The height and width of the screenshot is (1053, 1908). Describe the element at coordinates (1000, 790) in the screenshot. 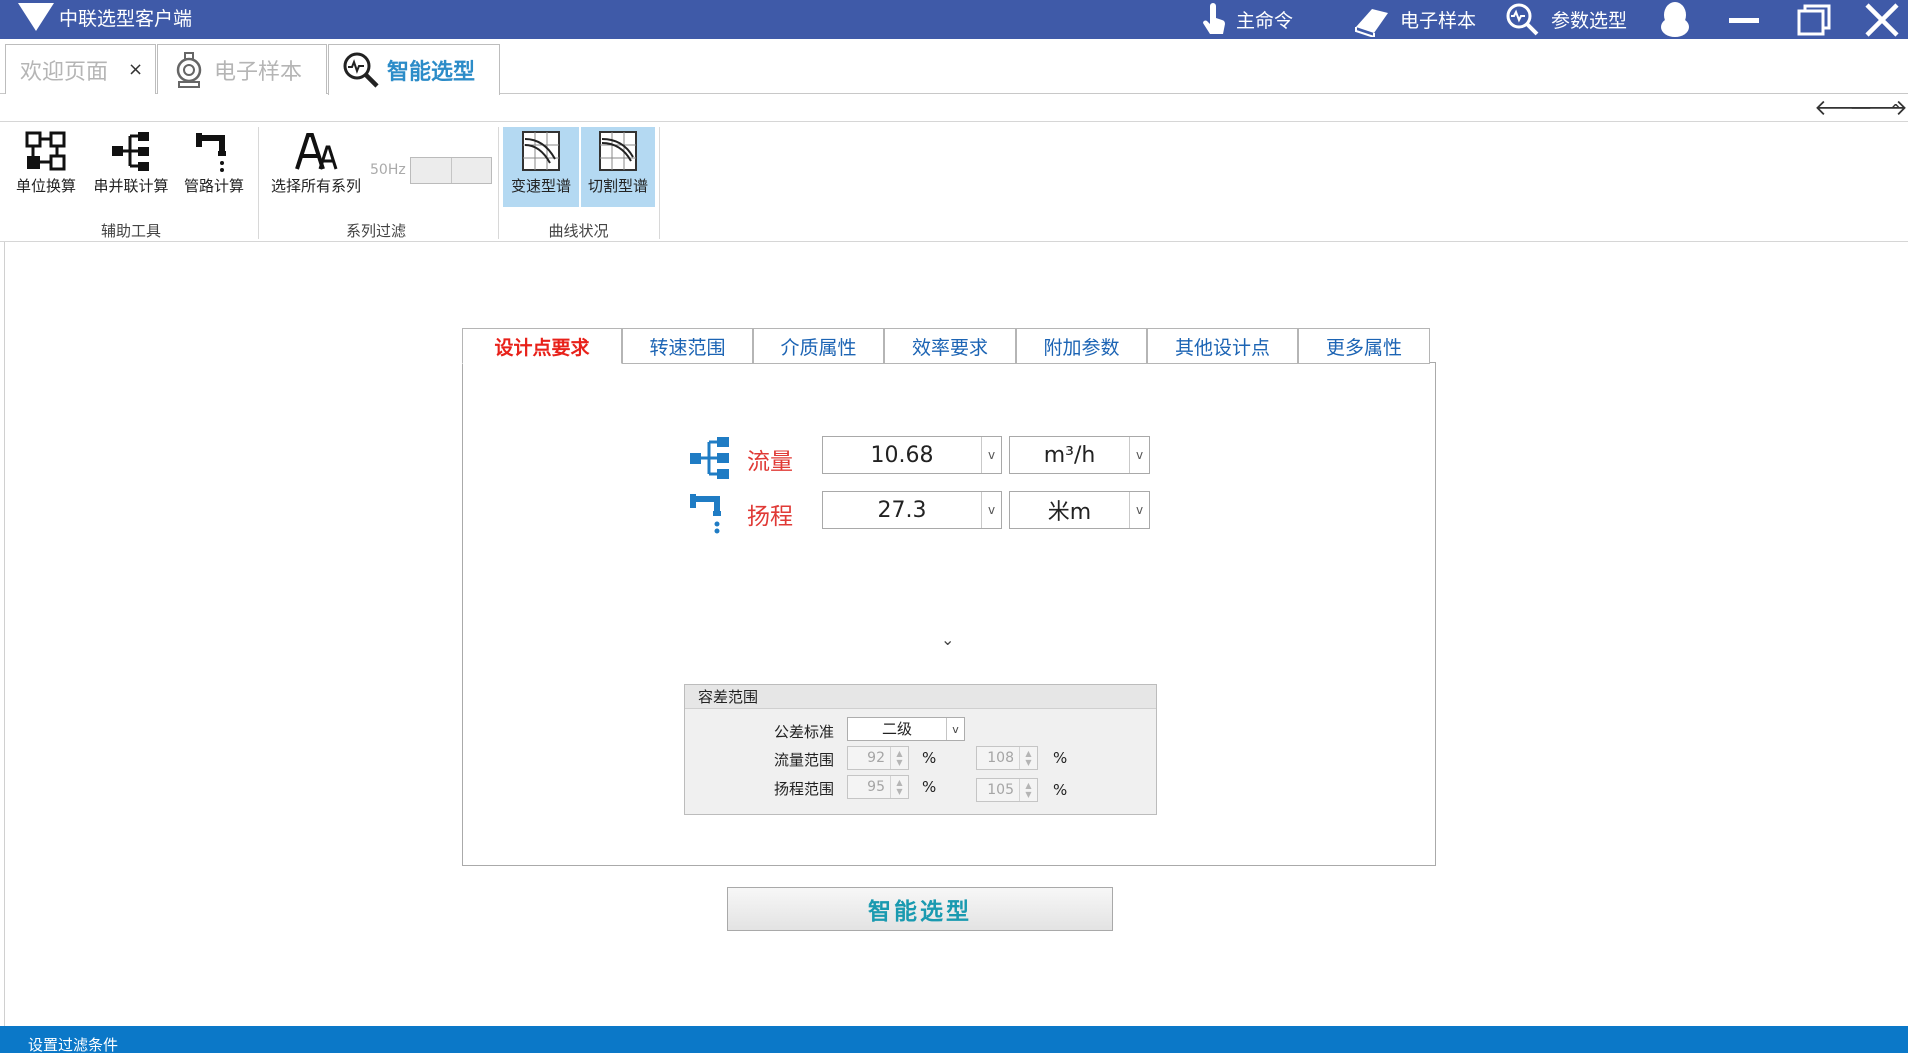

I see `head-max-value: 105` at that location.